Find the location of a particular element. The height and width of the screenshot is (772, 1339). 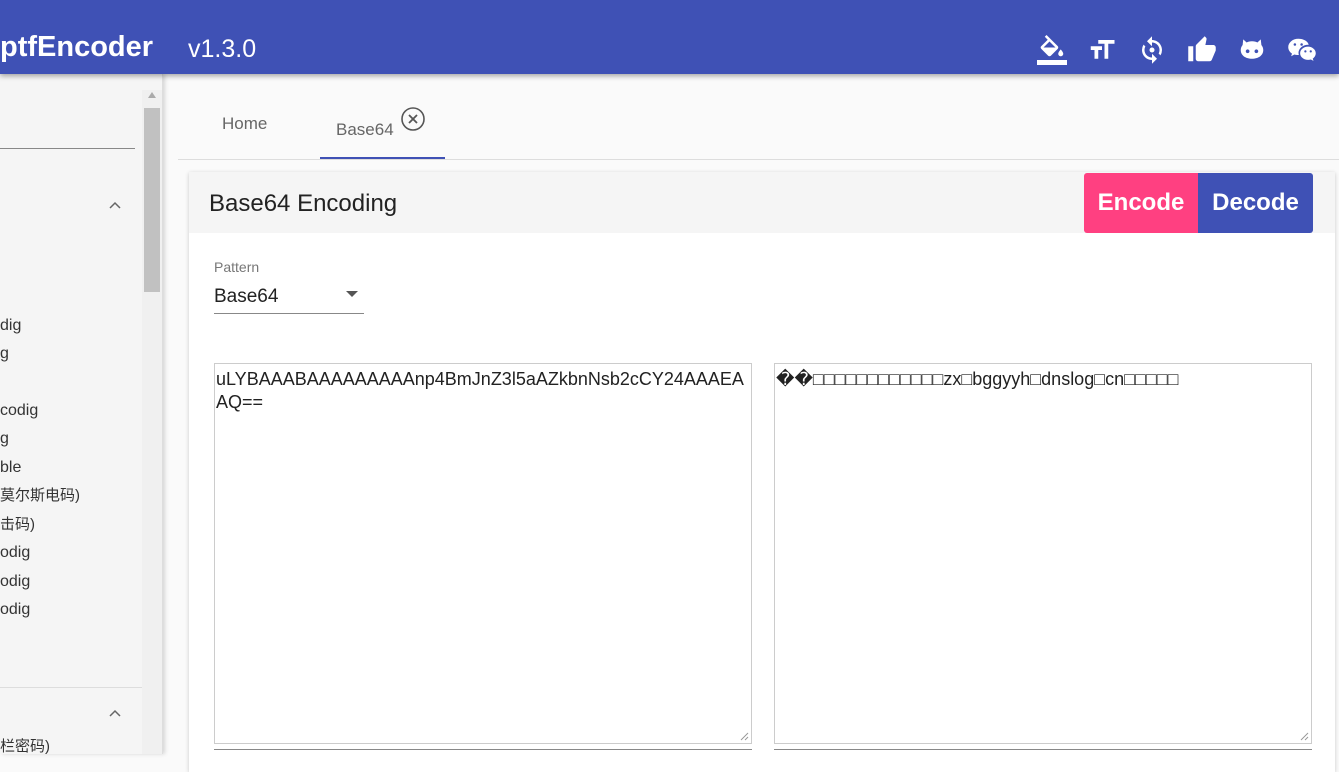

dropdown-arrow-icon is located at coordinates (352, 294).